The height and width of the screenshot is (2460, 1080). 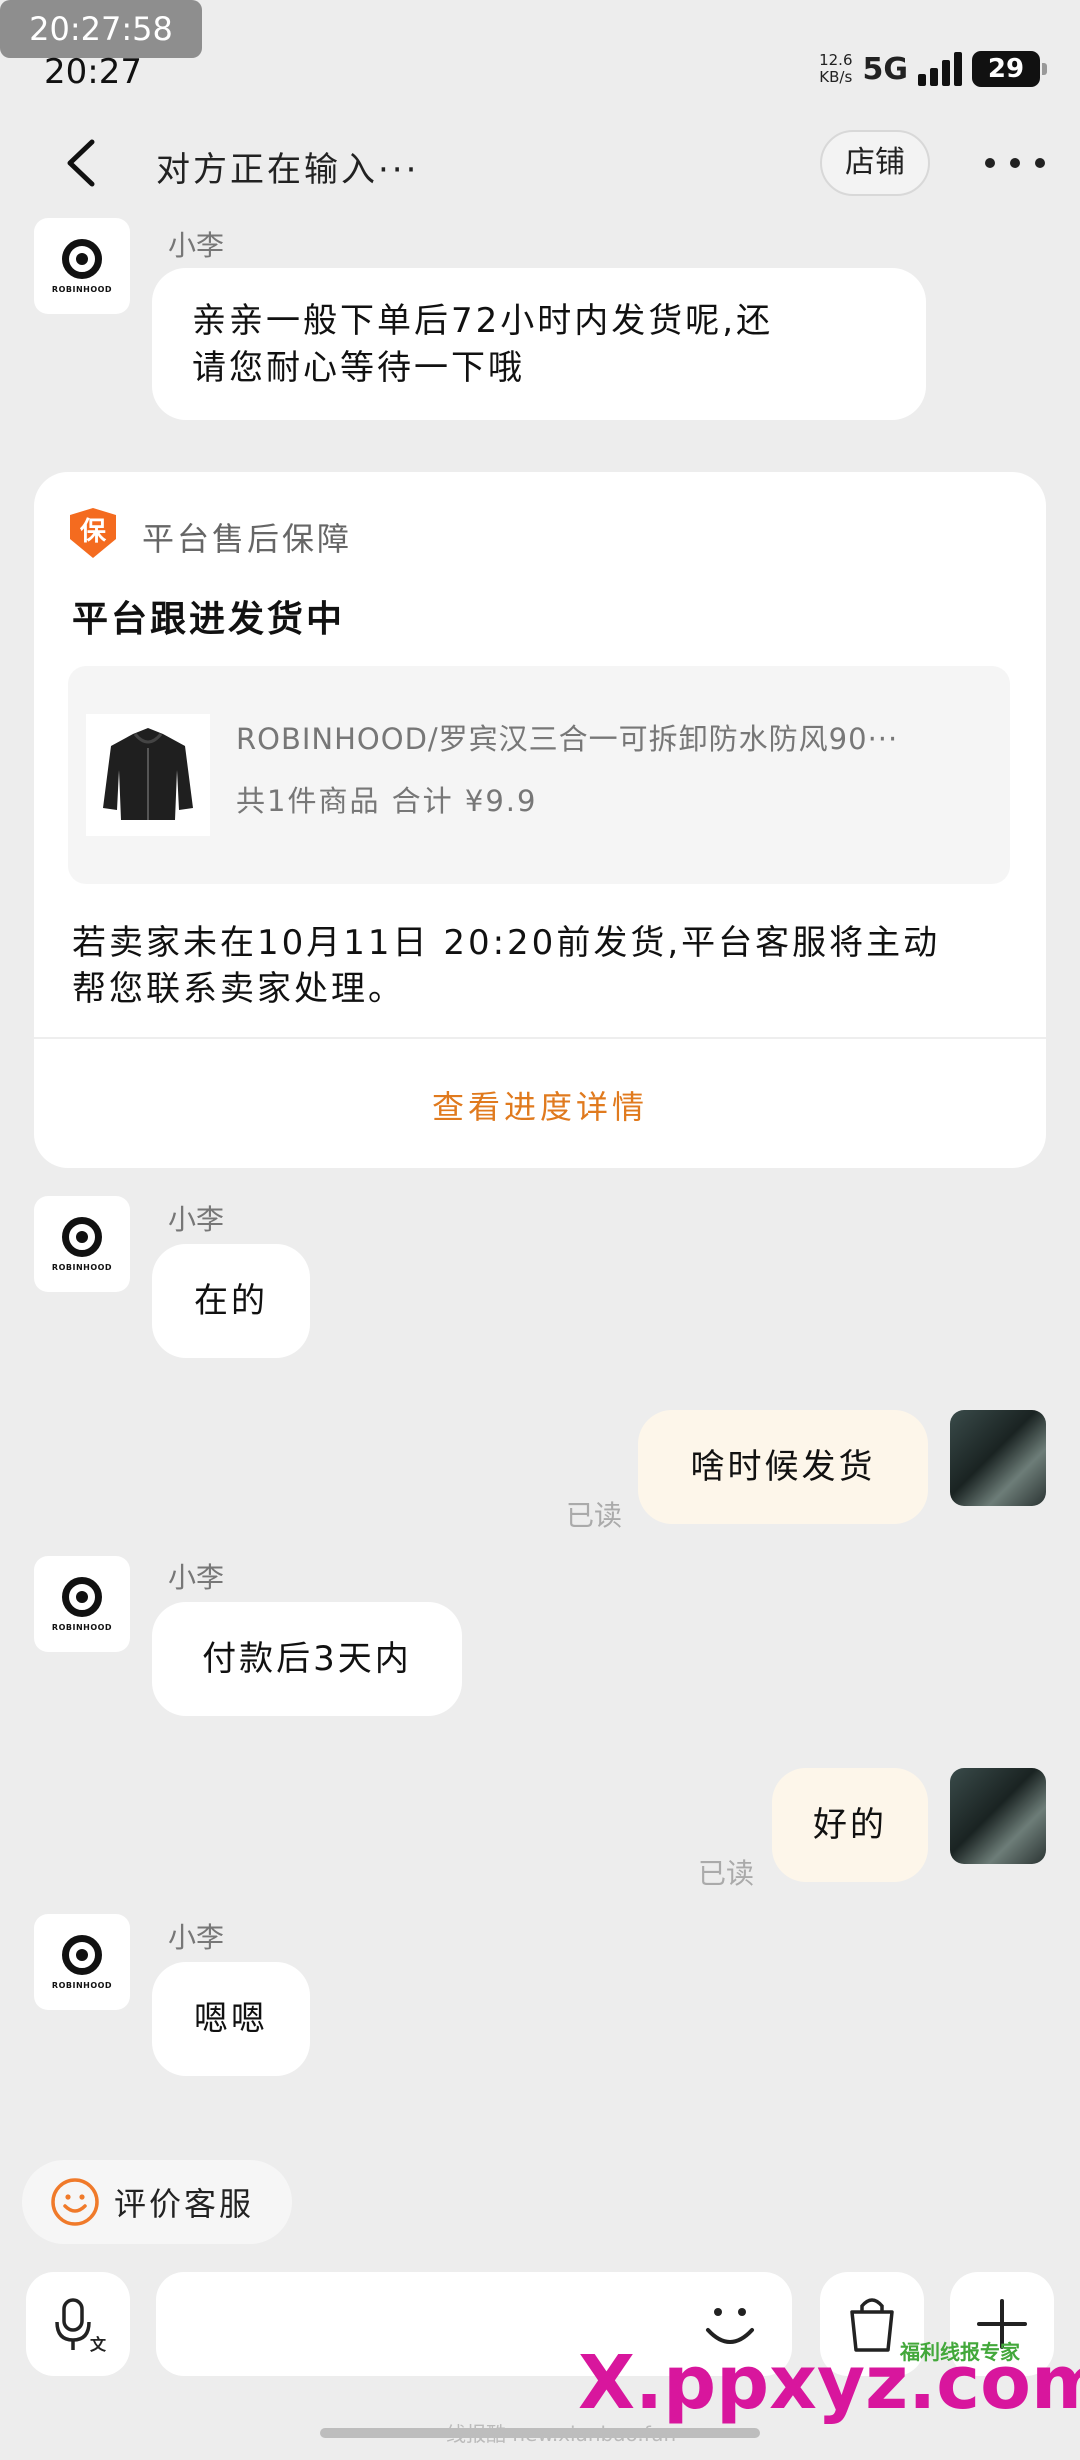 What do you see at coordinates (506, 966) in the screenshot?
I see `shipping-notice: 若卖家未在10月11日 20:20前发货,平台客服将主动 帮您联系卖家处理。` at bounding box center [506, 966].